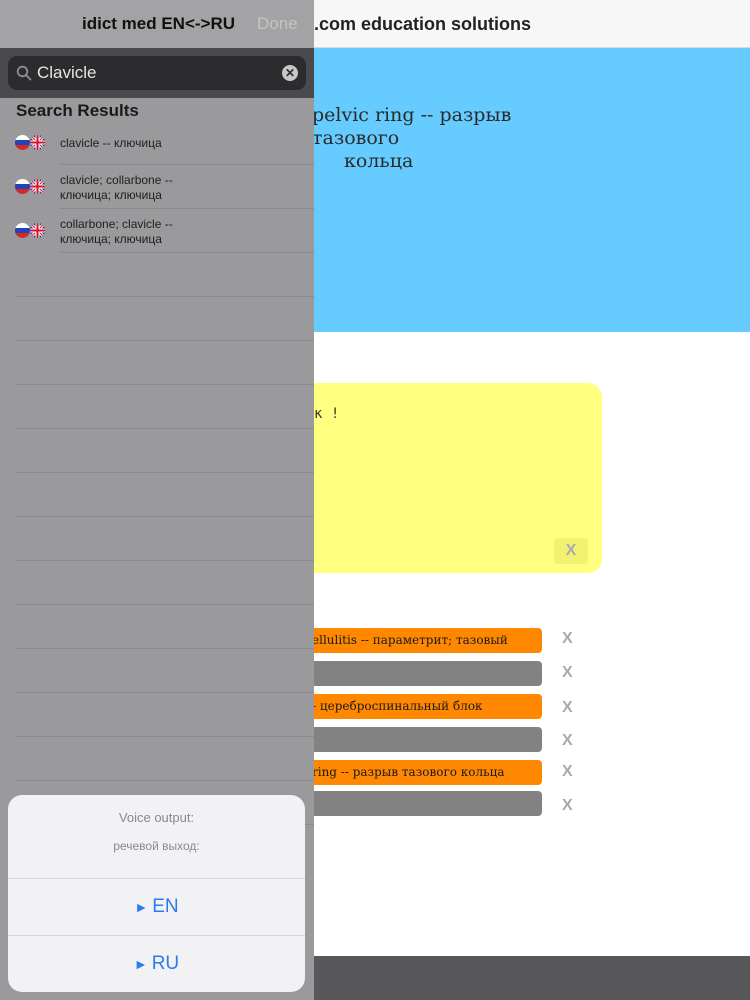  I want to click on search-result-text: clavicle -- ключица, so click(180, 143).